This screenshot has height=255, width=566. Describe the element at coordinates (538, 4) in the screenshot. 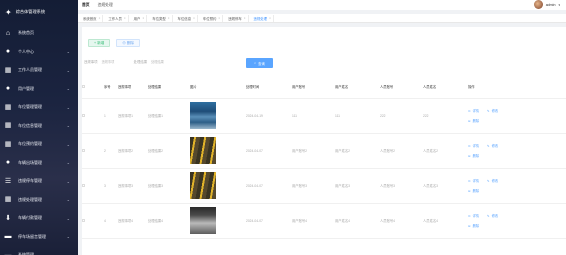

I see `avatar` at that location.